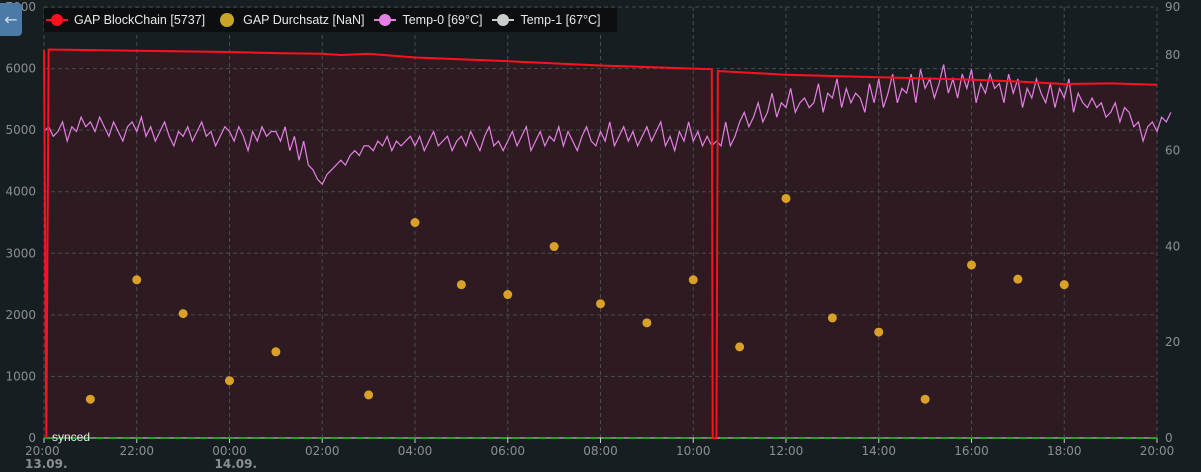 The width and height of the screenshot is (1201, 472). What do you see at coordinates (20, 315) in the screenshot?
I see `y-left-tick-label: 2000` at bounding box center [20, 315].